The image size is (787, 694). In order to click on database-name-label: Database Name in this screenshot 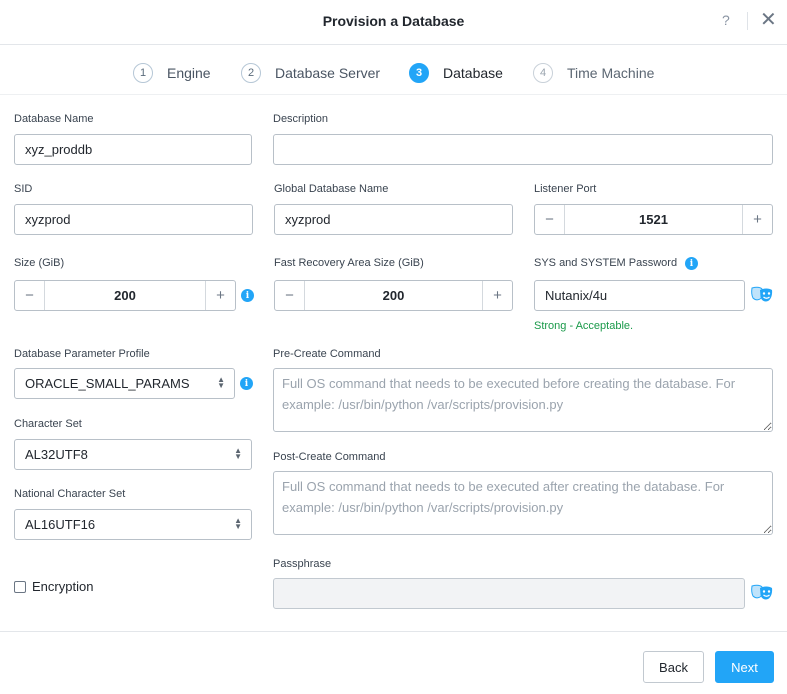, I will do `click(54, 119)`.